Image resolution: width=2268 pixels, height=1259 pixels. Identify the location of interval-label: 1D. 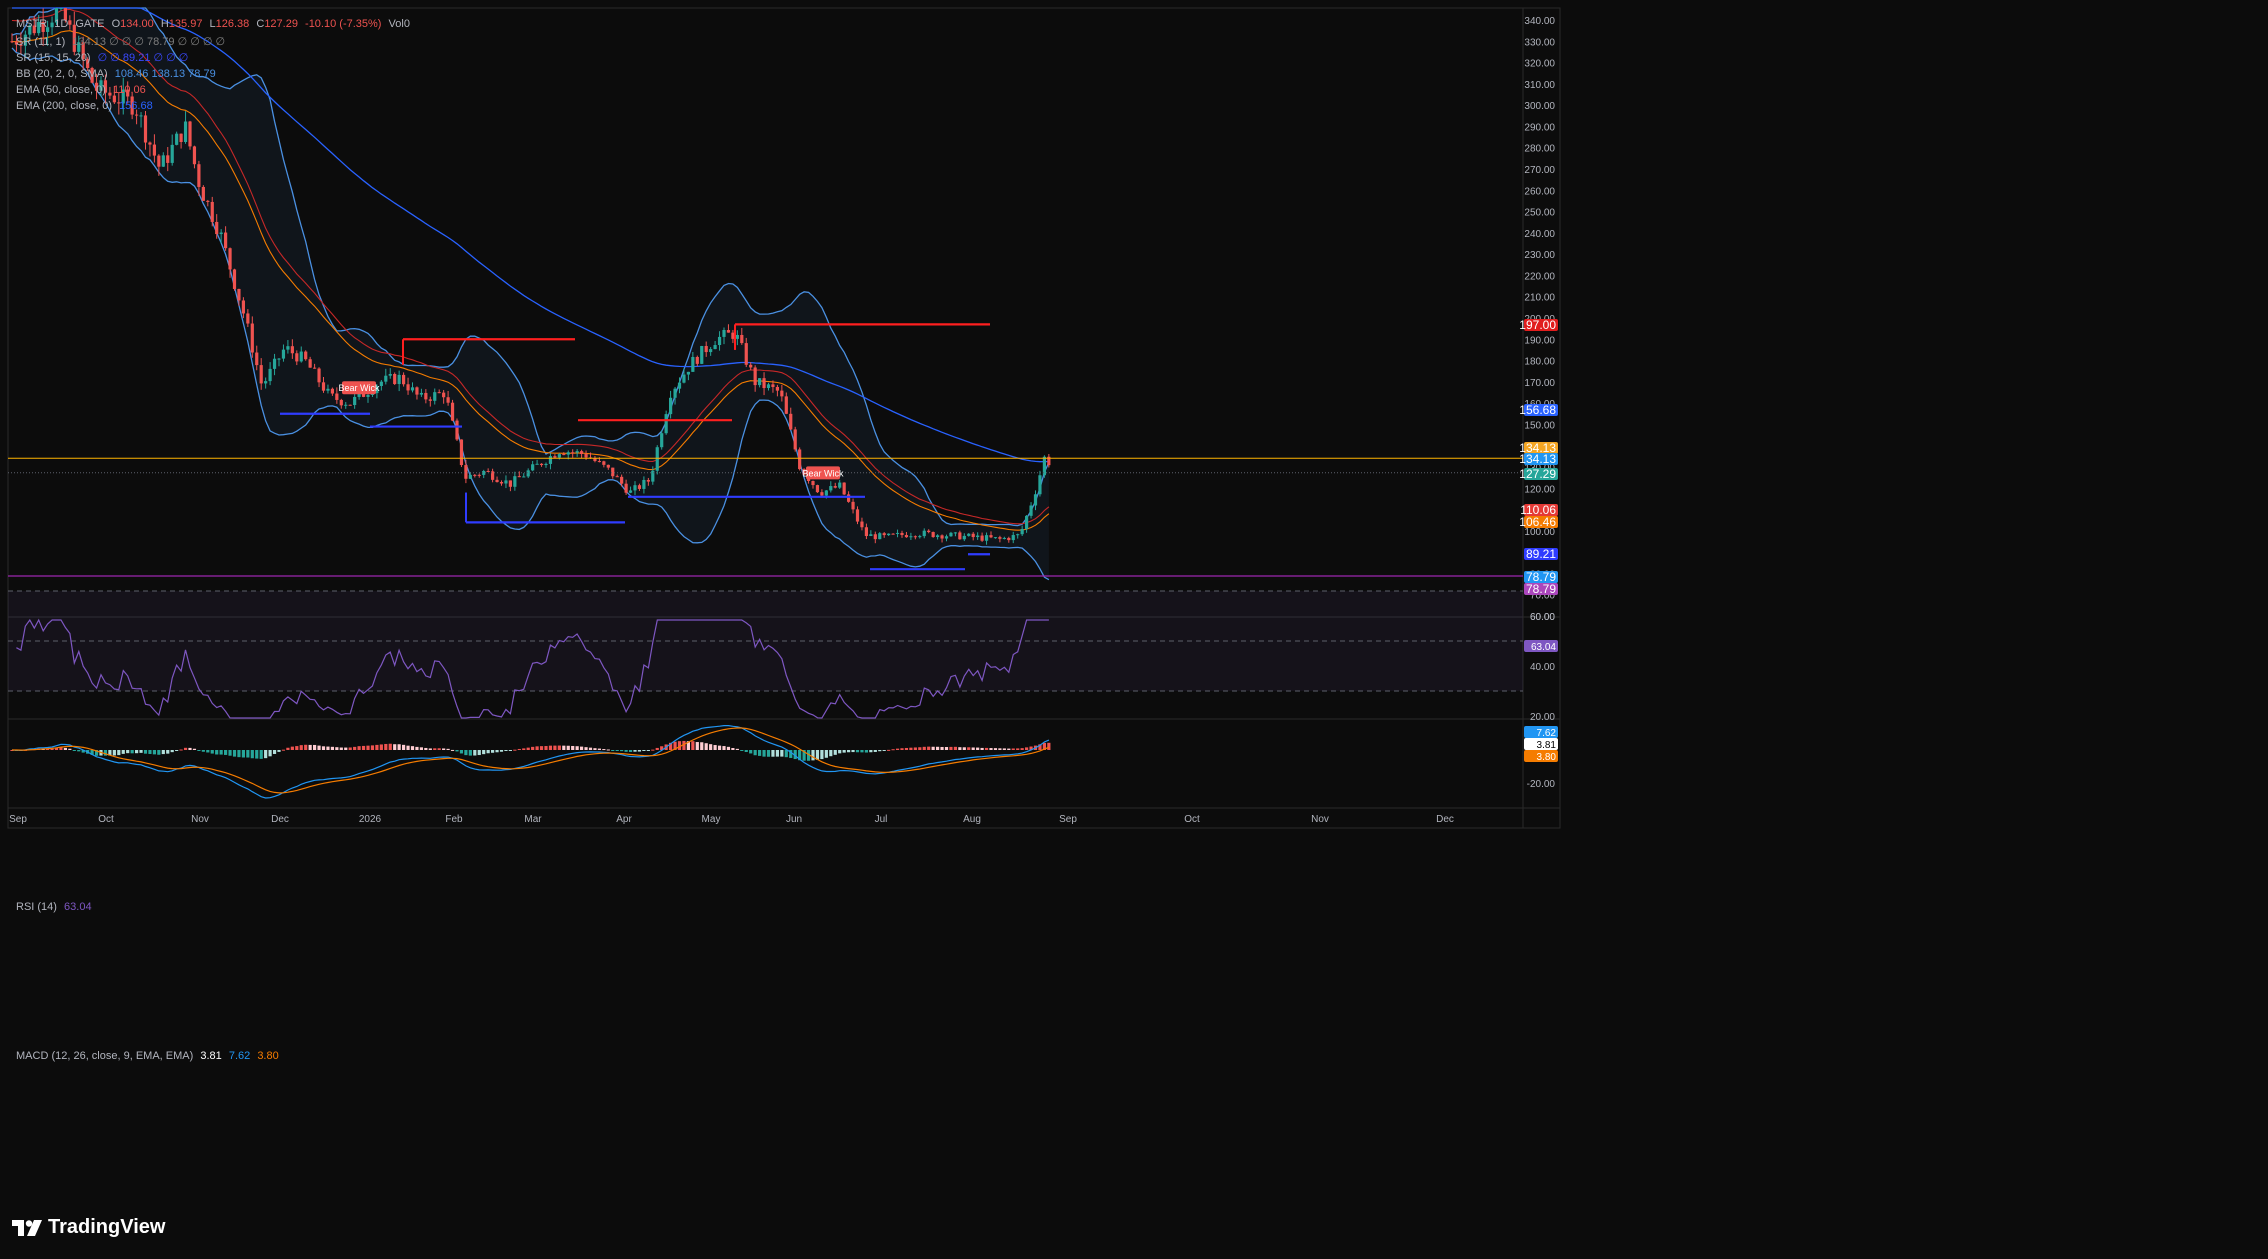
(61, 24).